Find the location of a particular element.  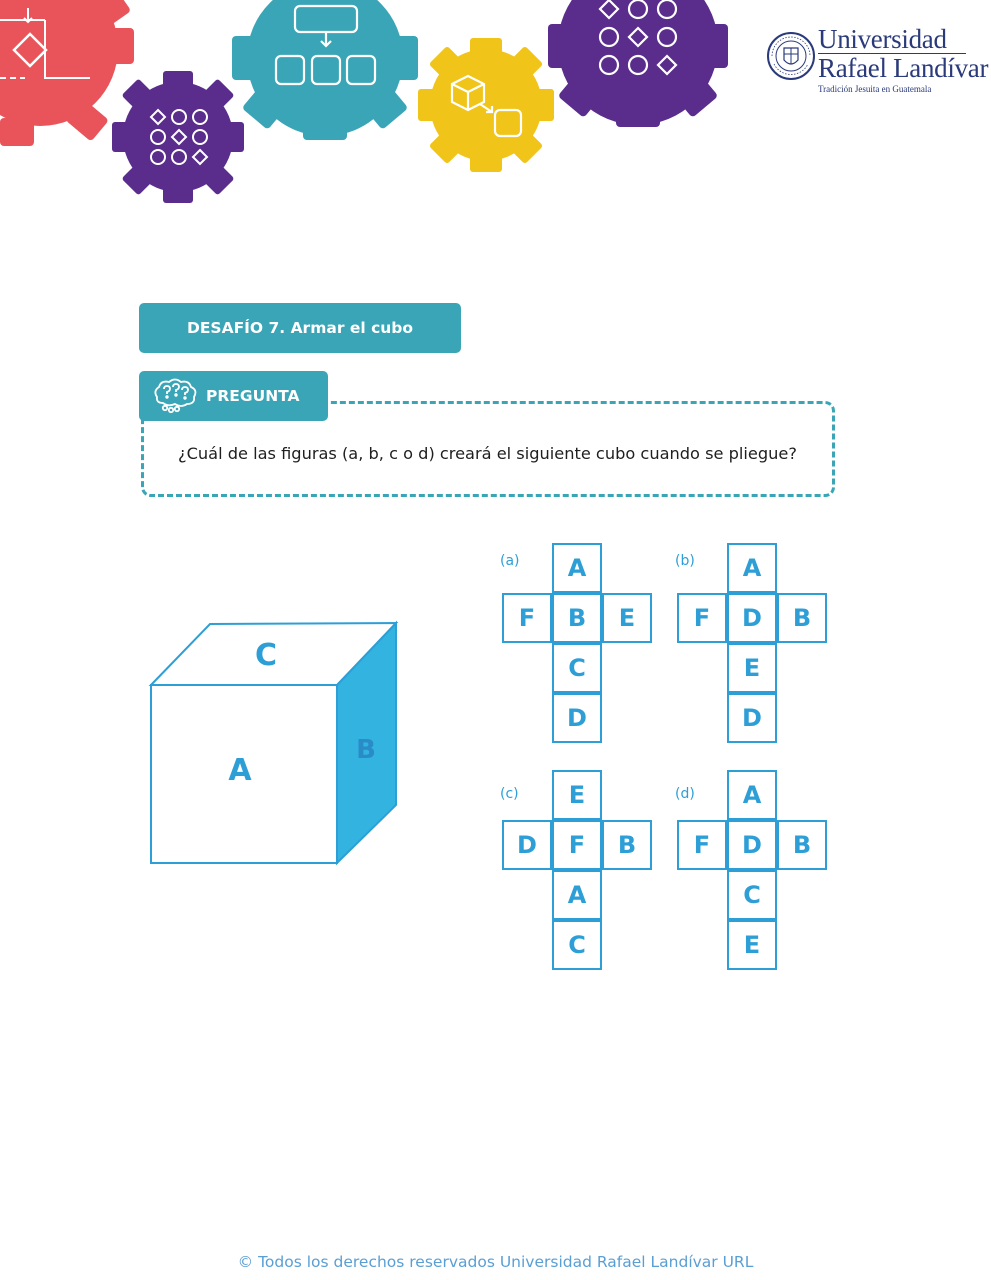

option-label: (d) is located at coordinates (685, 794).